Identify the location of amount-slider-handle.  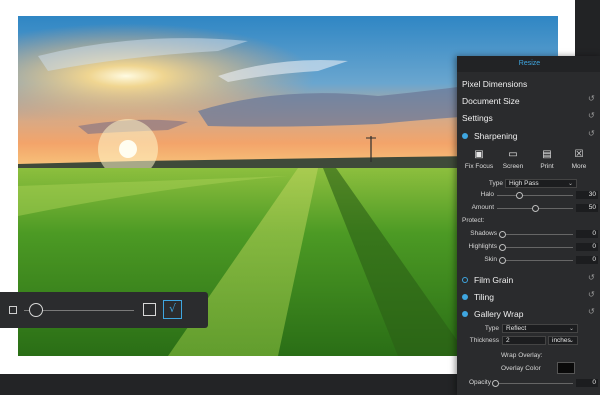
(535, 208).